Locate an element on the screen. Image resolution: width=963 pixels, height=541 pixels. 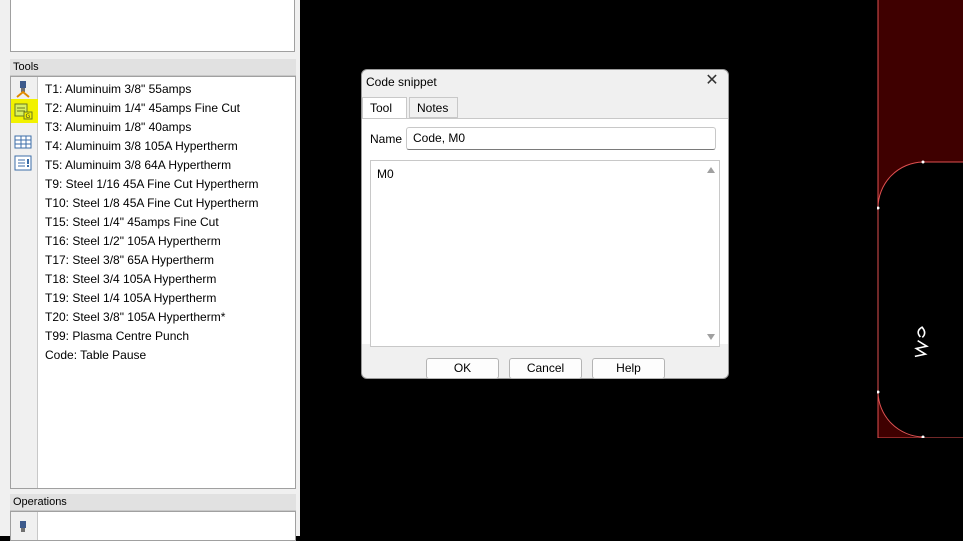
tools-icon-strip: G is located at coordinates (24, 282).